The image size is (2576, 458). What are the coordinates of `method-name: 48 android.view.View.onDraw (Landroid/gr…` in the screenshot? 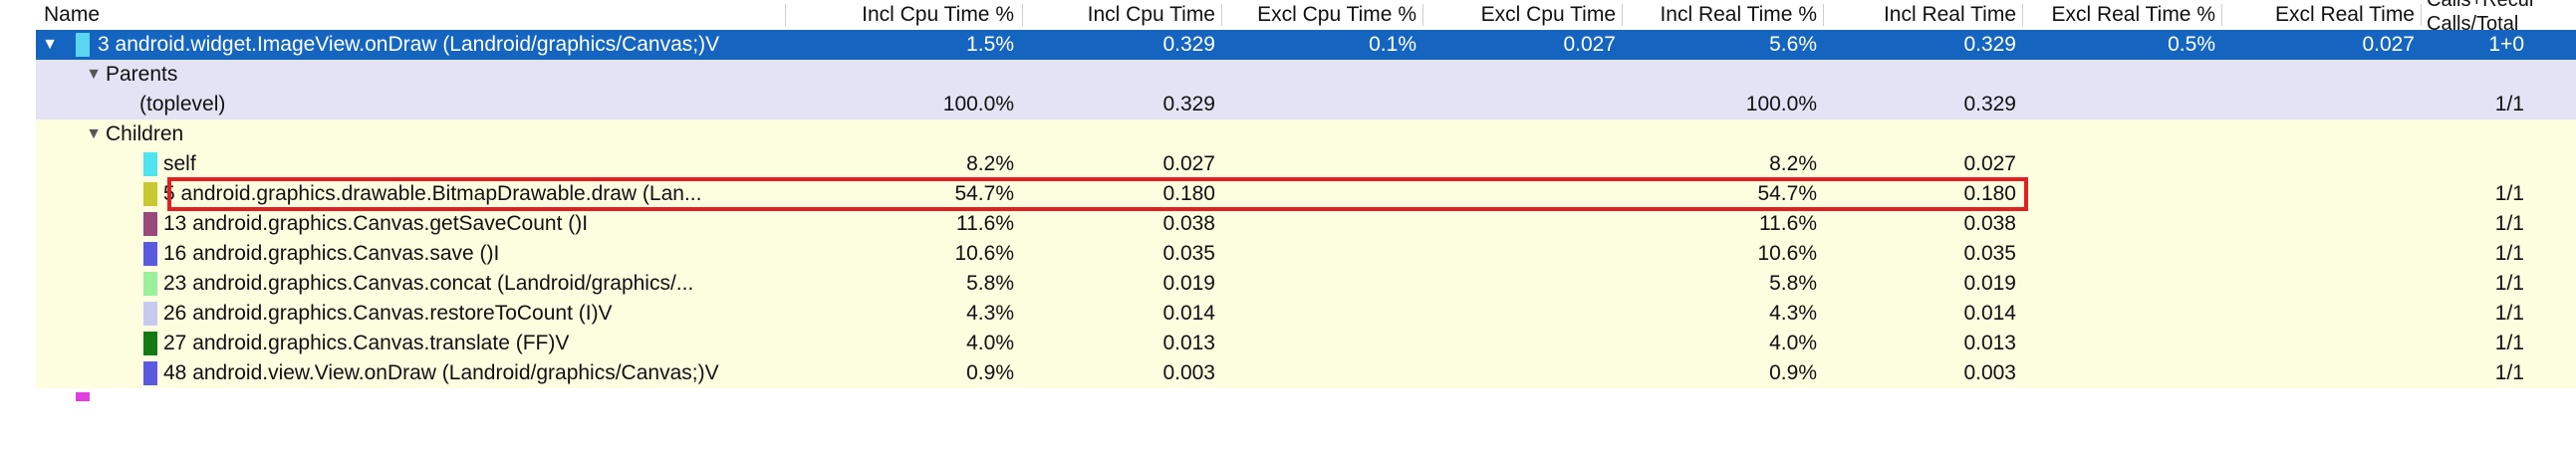 It's located at (441, 372).